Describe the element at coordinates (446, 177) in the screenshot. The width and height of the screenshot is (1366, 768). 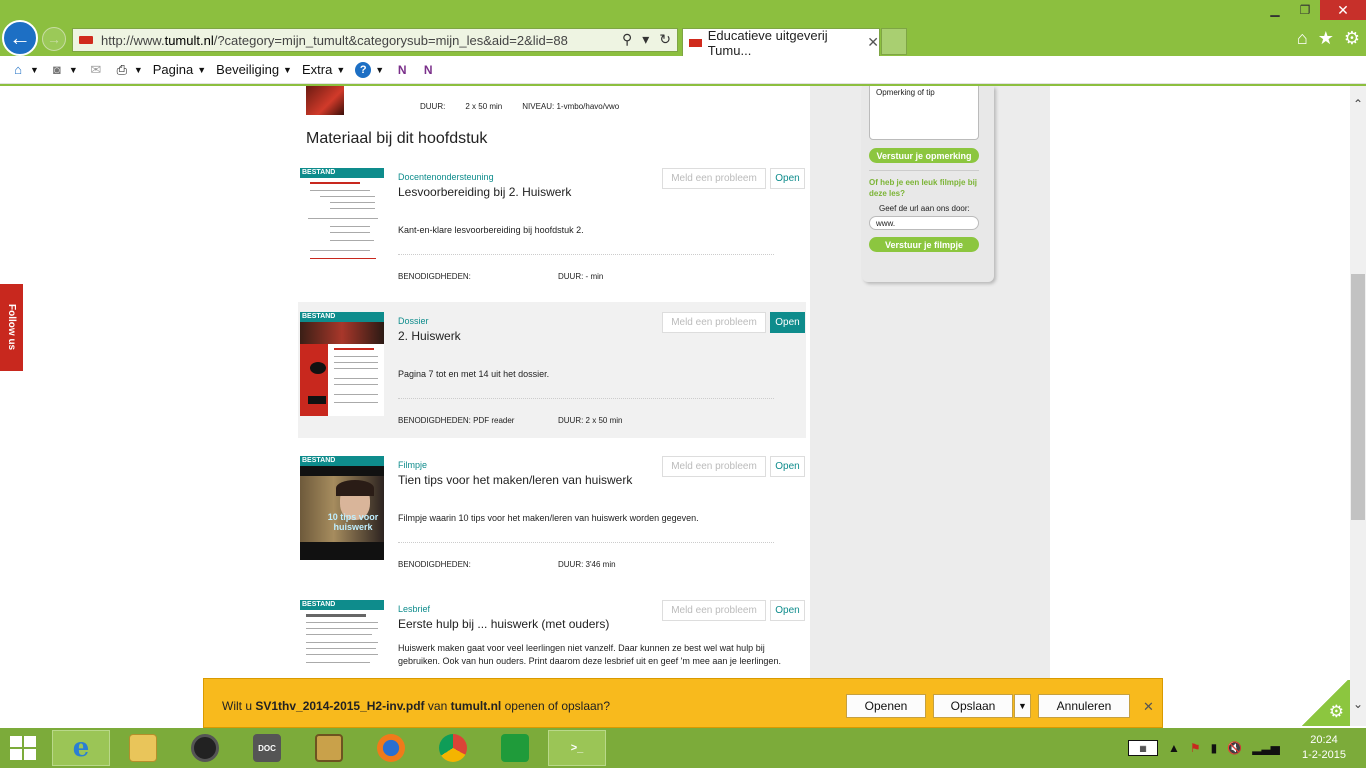
I see `item-type: Docentenondersteuning` at that location.